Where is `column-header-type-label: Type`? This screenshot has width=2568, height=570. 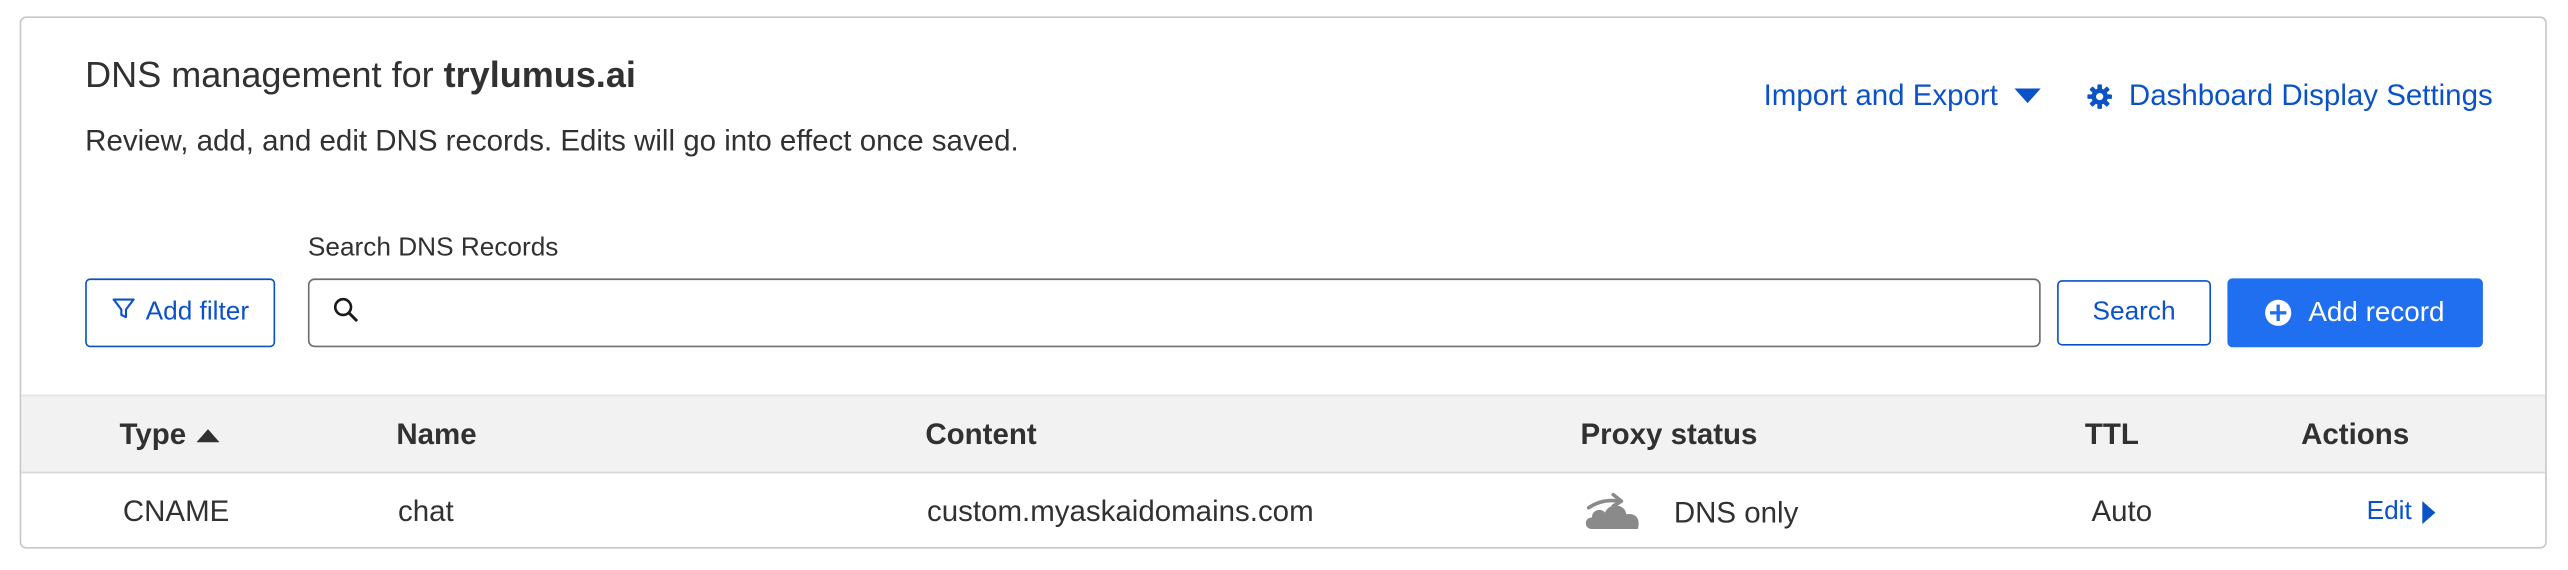 column-header-type-label: Type is located at coordinates (153, 434).